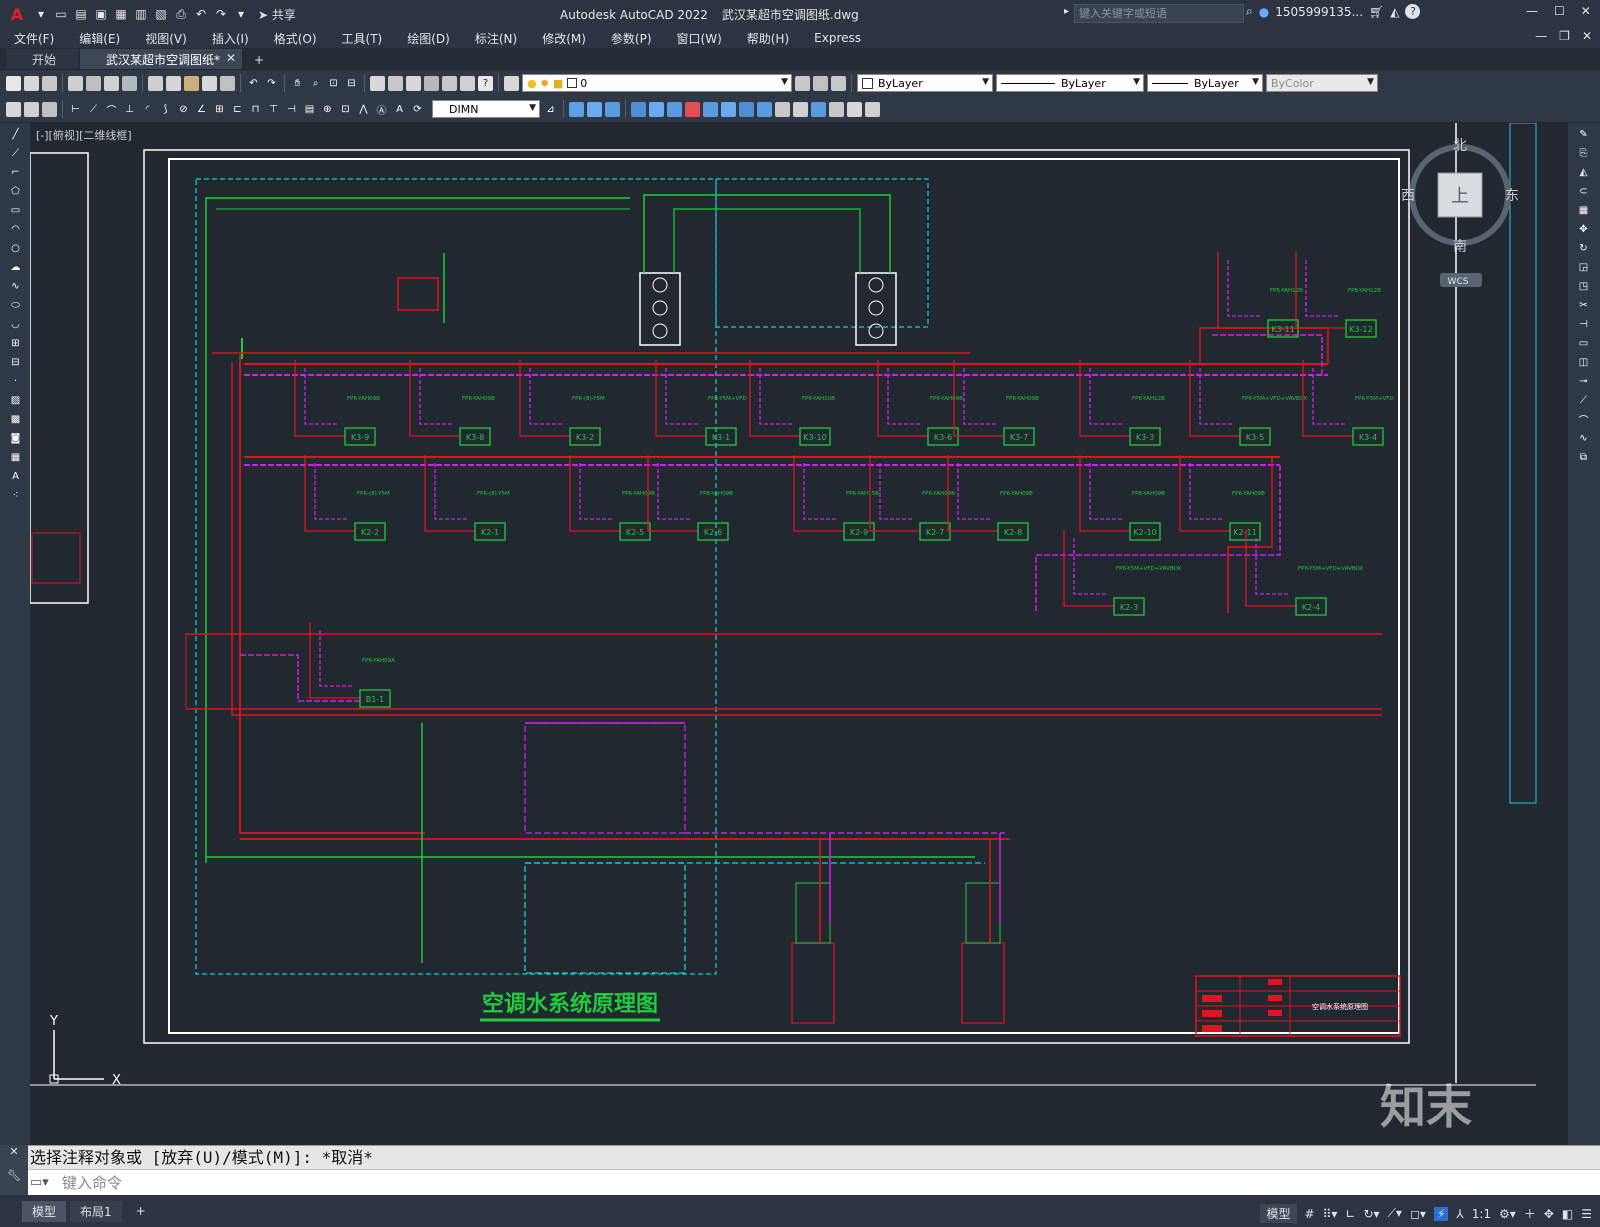  Describe the element at coordinates (15, 267) in the screenshot. I see `revcloud-icon: ☁` at that location.